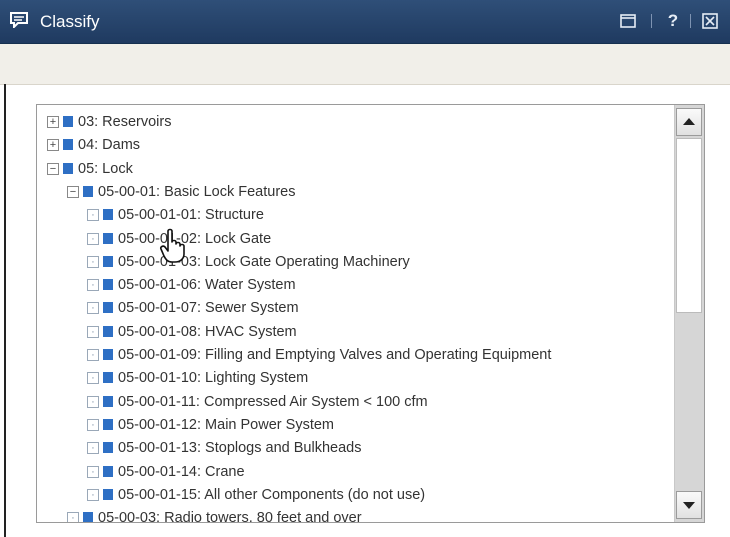 Image resolution: width=730 pixels, height=537 pixels. Describe the element at coordinates (213, 378) in the screenshot. I see `tree-item-label: 05-00-01-10: Lighting System` at that location.